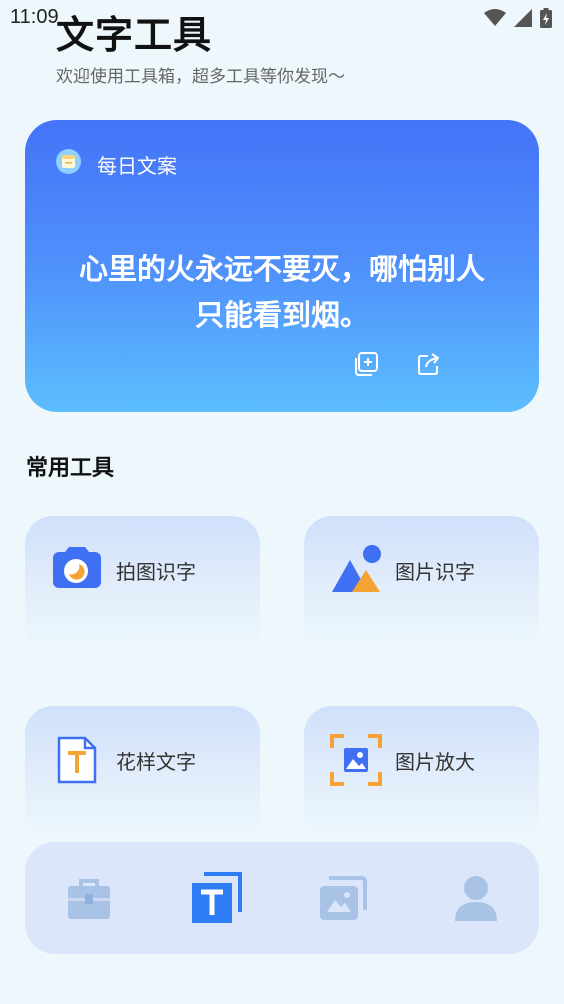 The image size is (564, 1004). Describe the element at coordinates (282, 898) in the screenshot. I see `bottom-nav` at that location.